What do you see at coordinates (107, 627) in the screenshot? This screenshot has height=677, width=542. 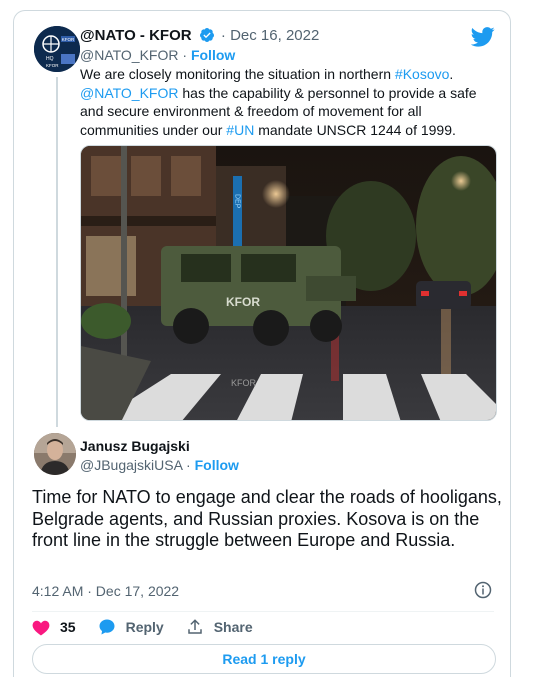 I see `reply-bubble-icon` at bounding box center [107, 627].